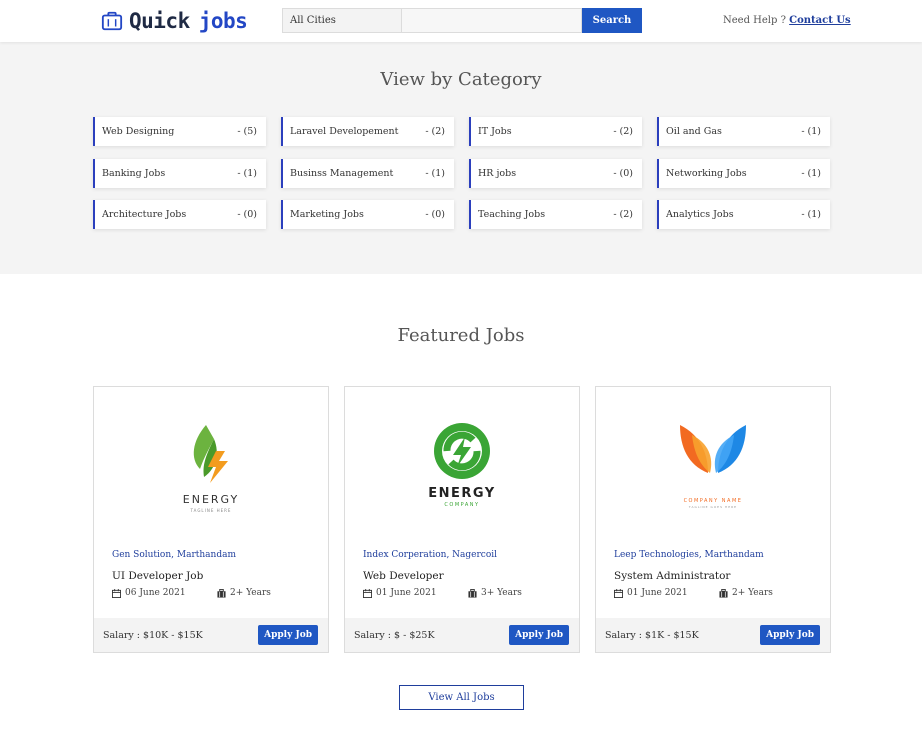  Describe the element at coordinates (512, 214) in the screenshot. I see `category-name: Teaching Jobs` at that location.